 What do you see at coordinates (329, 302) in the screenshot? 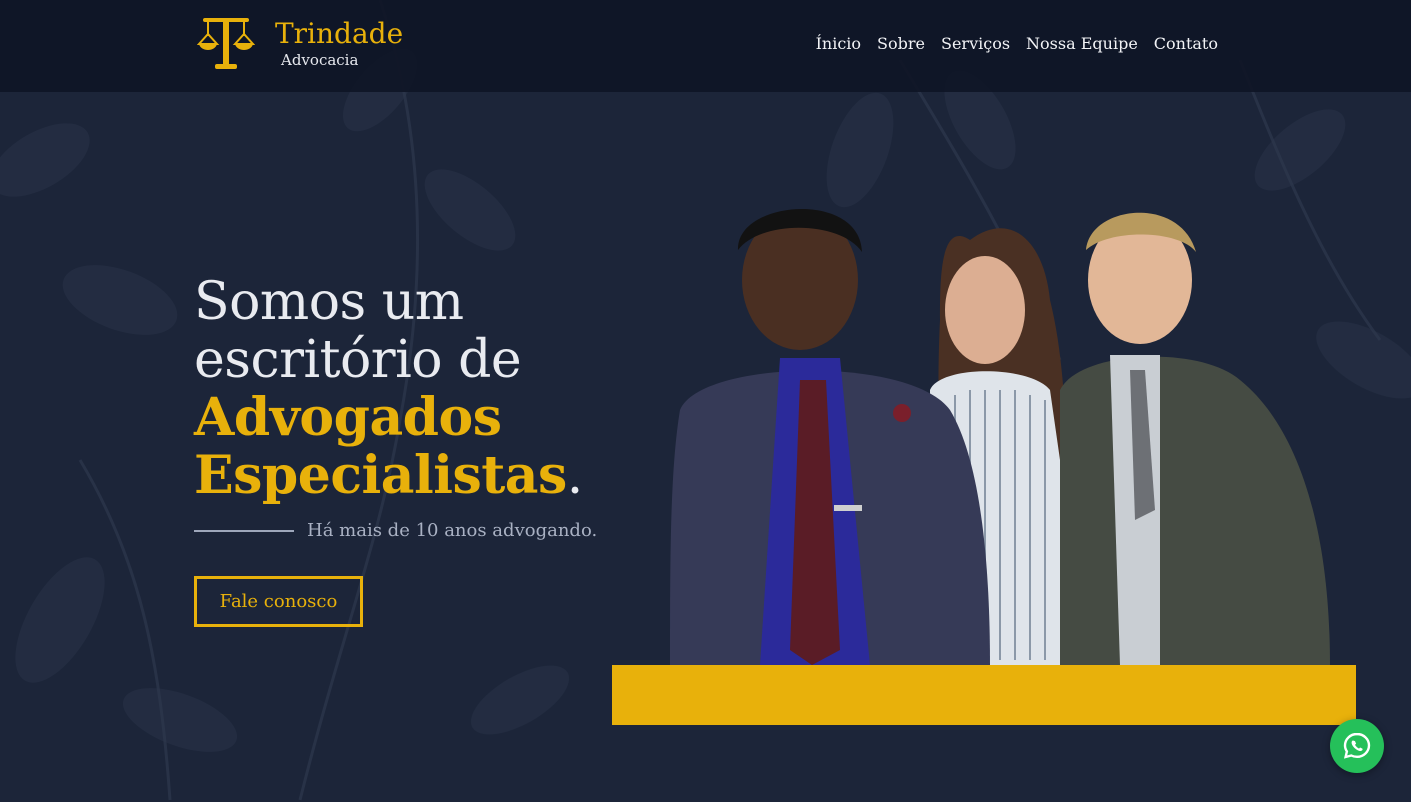
I see `headline-line-1: Somos um` at bounding box center [329, 302].